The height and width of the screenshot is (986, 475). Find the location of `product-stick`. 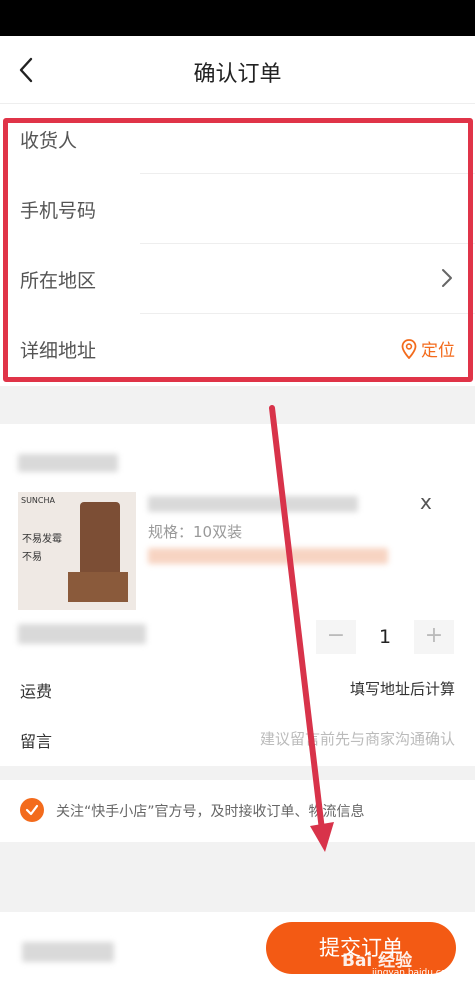

product-stick is located at coordinates (100, 542).